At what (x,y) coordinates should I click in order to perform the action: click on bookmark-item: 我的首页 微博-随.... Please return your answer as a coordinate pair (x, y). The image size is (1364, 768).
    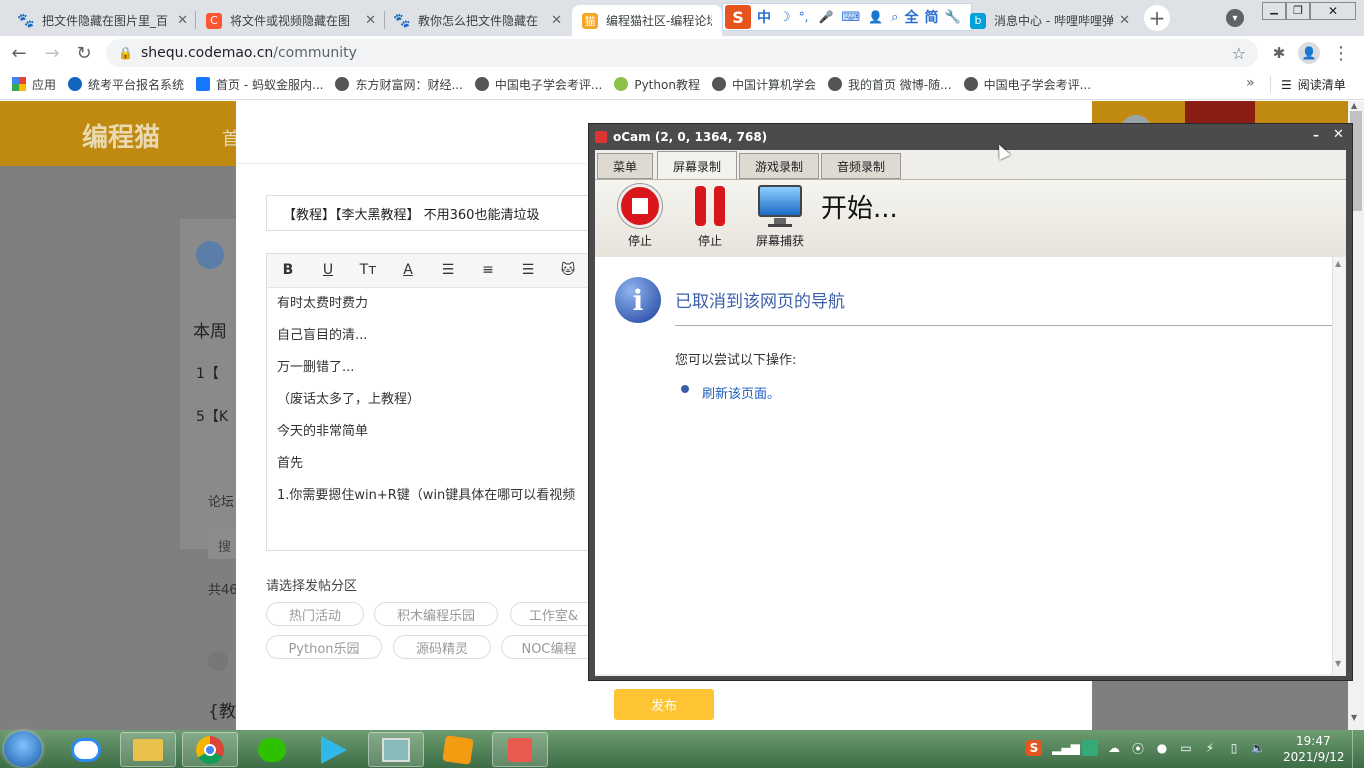
    Looking at the image, I should click on (889, 84).